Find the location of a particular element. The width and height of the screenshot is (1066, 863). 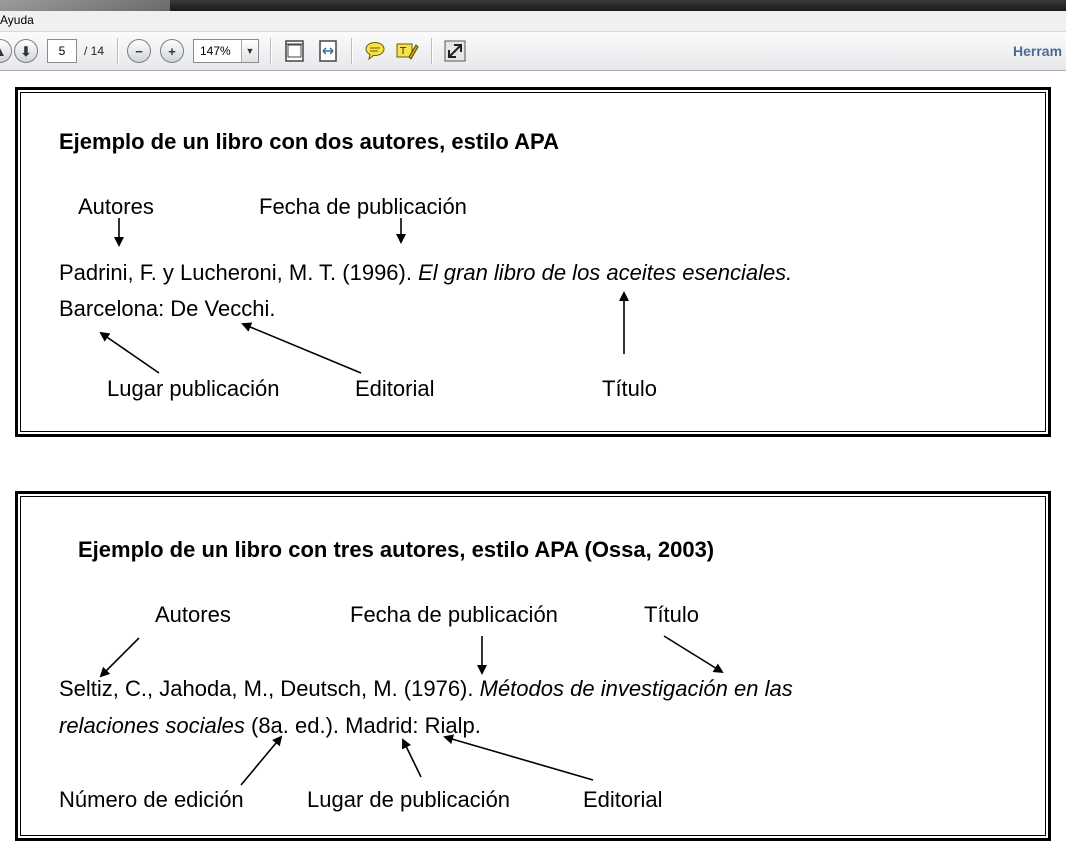

example2-label-title: Título is located at coordinates (672, 614).